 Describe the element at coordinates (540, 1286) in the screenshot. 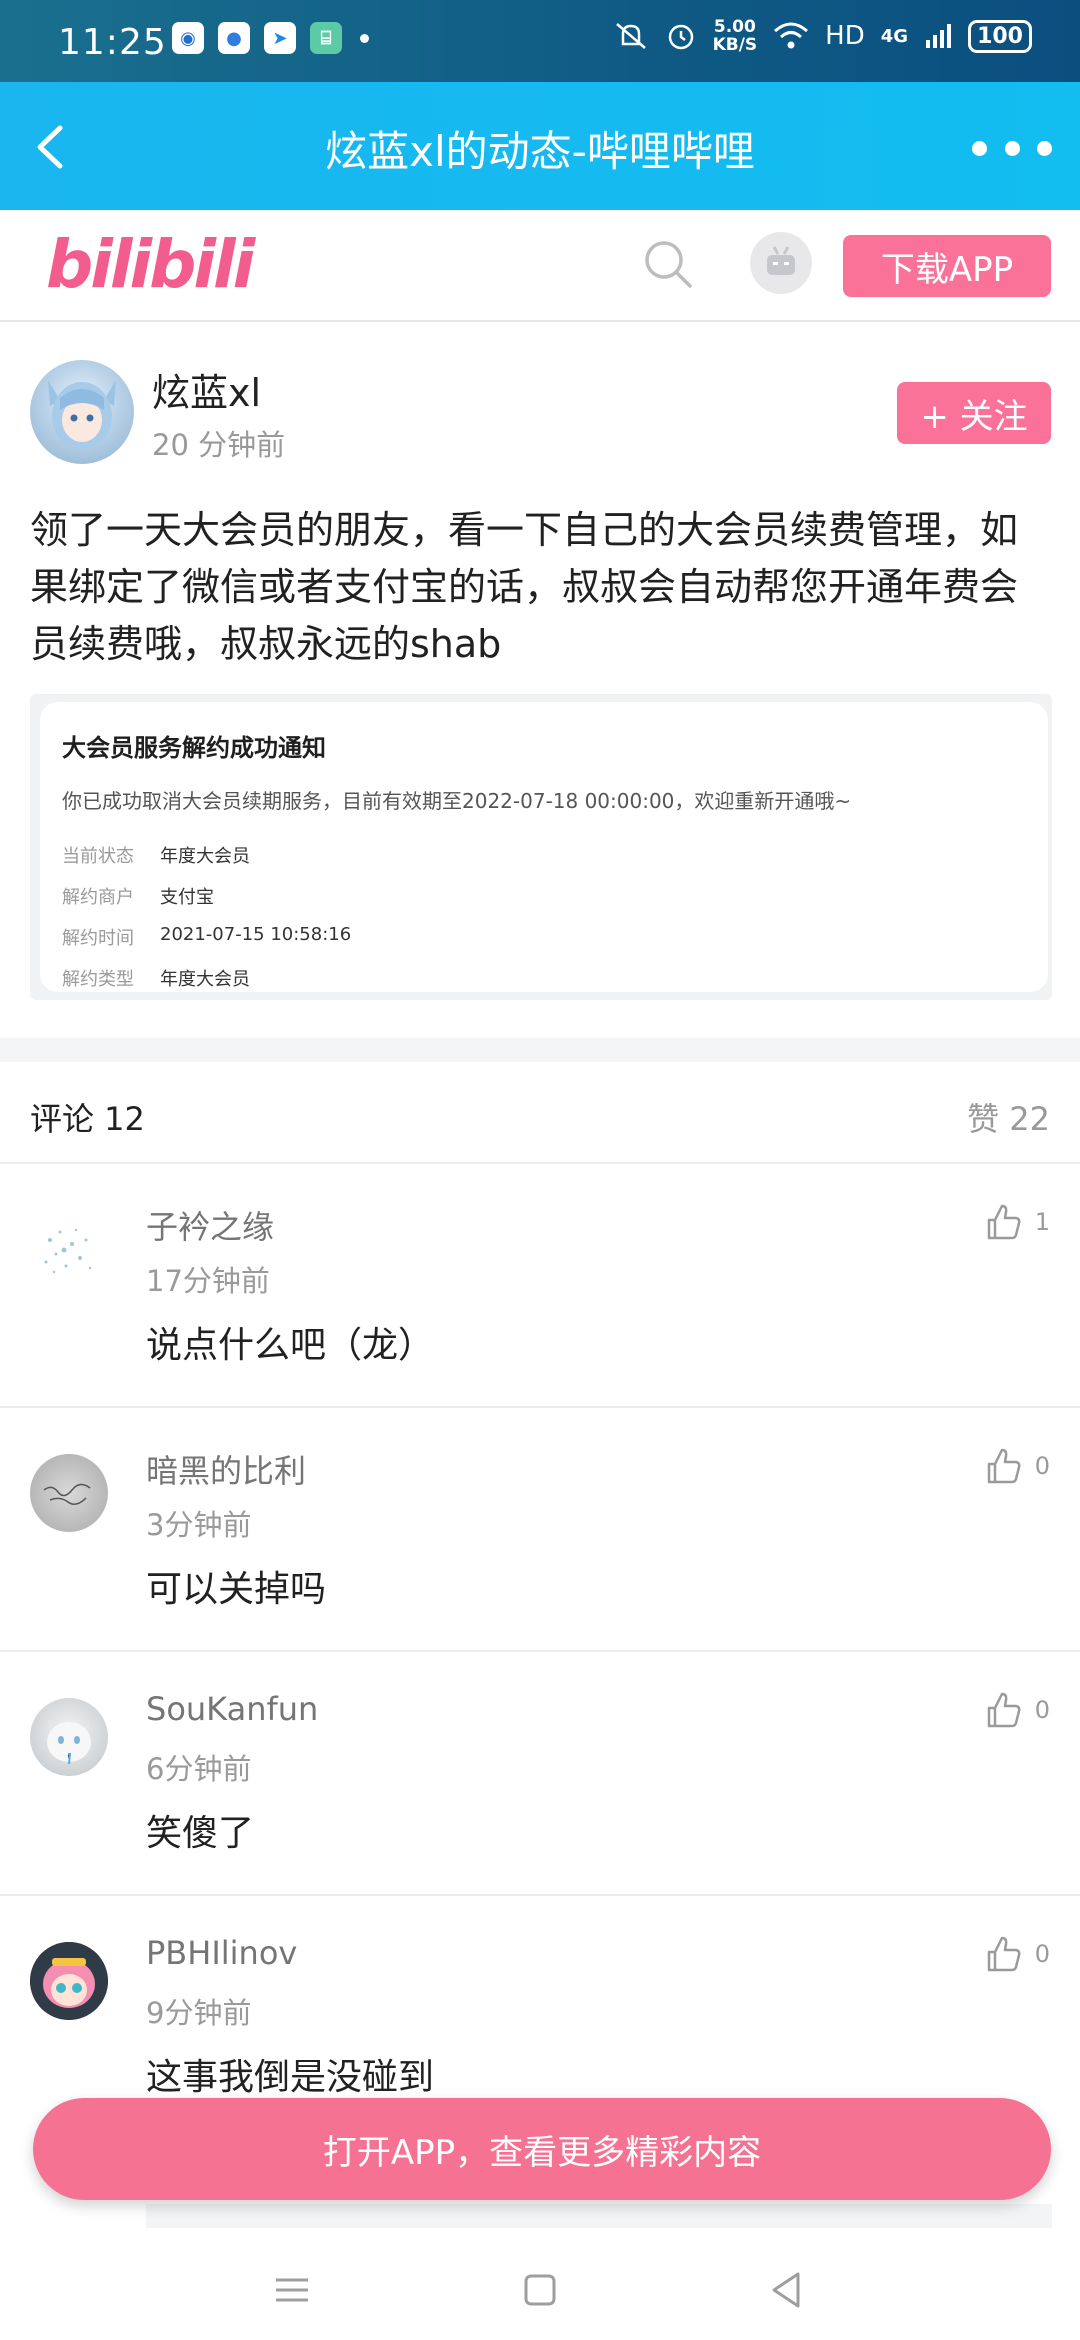

I see `comment-item: 子衿之缘 17分钟前 说点什么吧（龙） 1` at that location.